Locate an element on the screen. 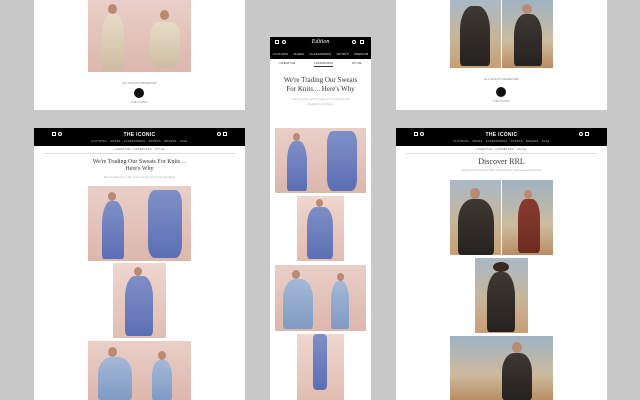 This screenshot has width=640, height=400. desktop-preview-top-right: ALL RIGHTS RESERVED THE ICONIC is located at coordinates (501, 55).